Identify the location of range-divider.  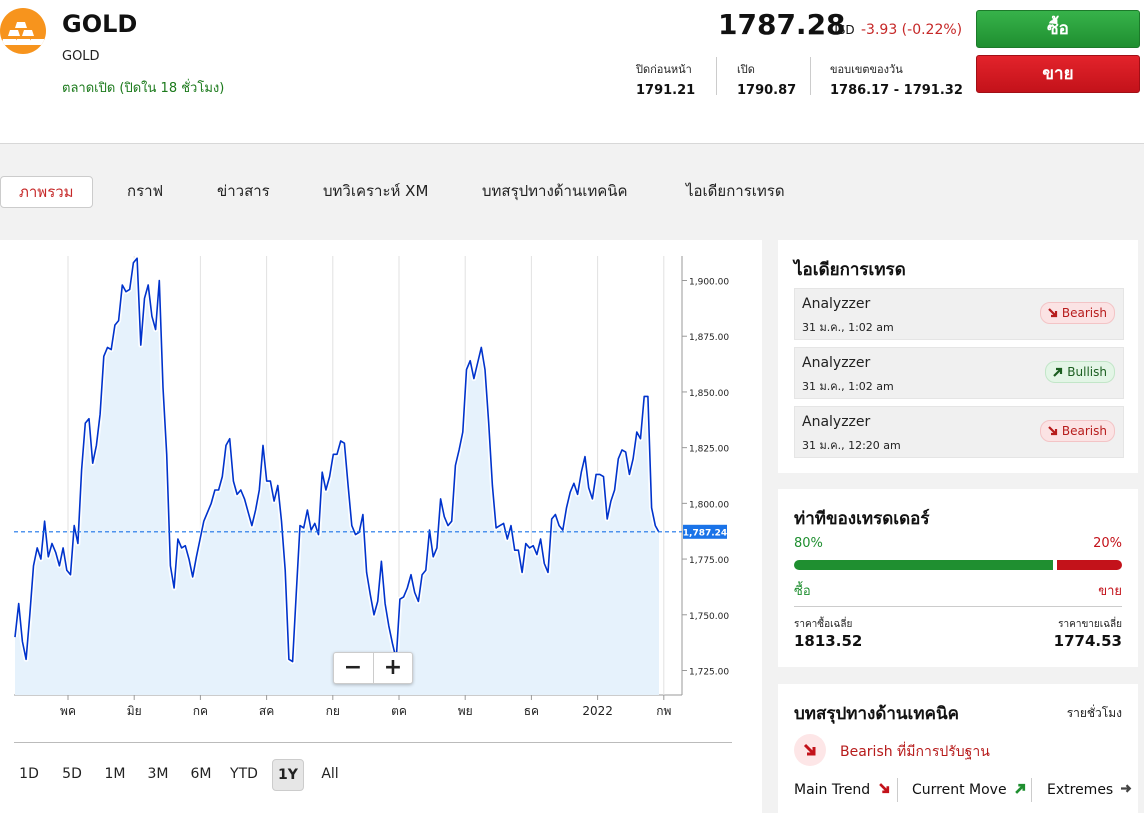
(373, 742).